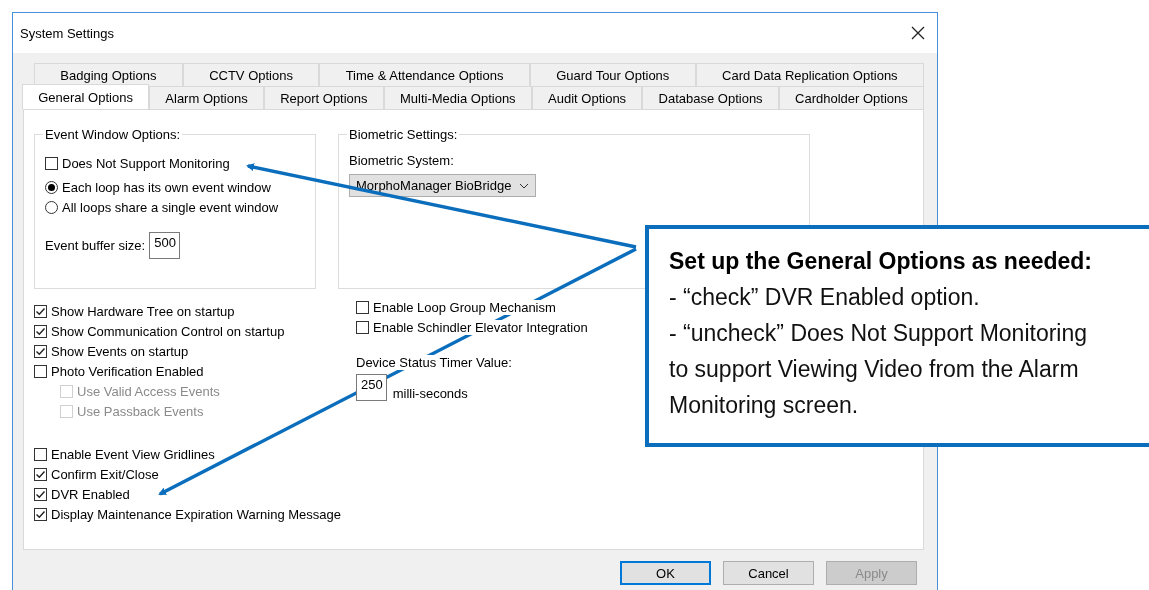  Describe the element at coordinates (825, 297) in the screenshot. I see `callout-text: - “check” DVR Enabled option.` at that location.